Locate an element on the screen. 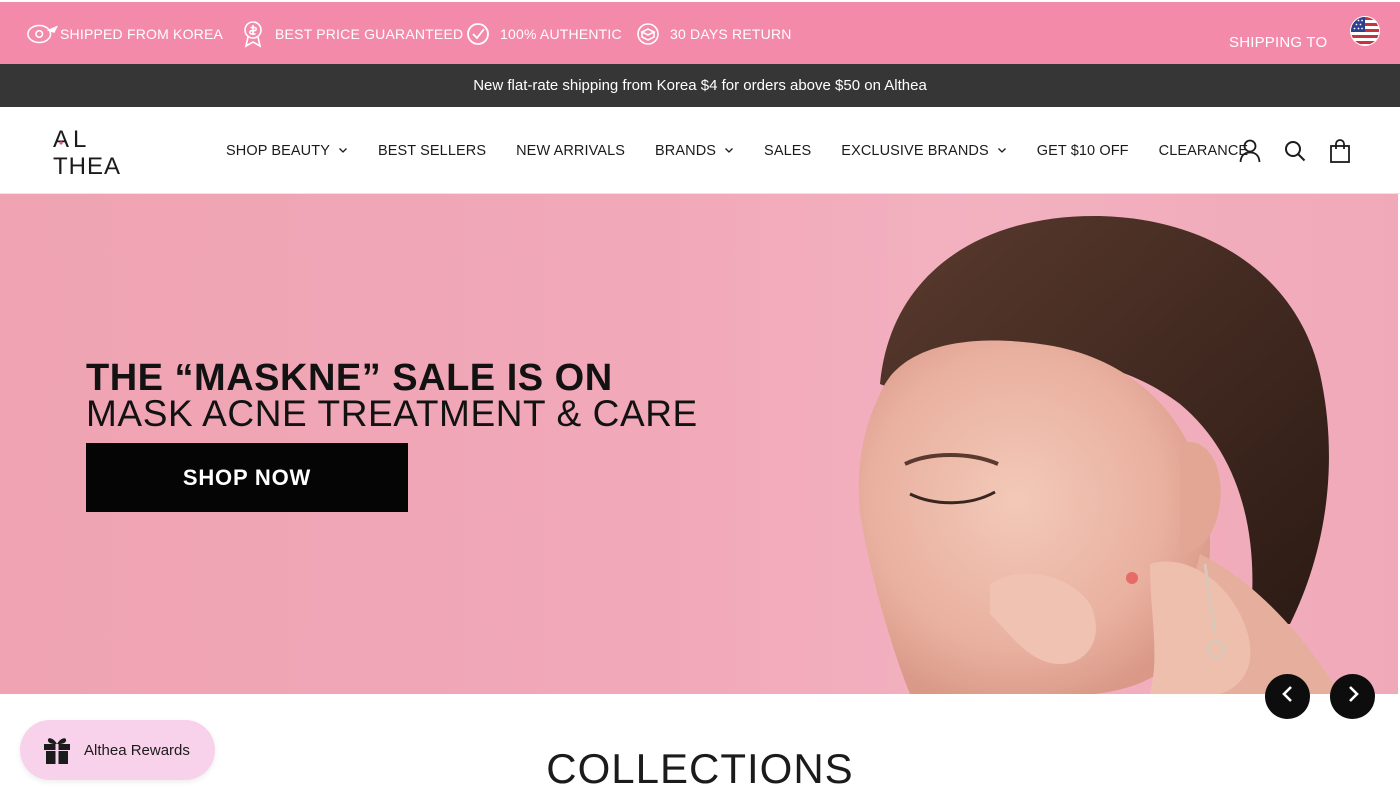 The image size is (1400, 800). usp-return: 30 DAYS RETURN is located at coordinates (714, 34).